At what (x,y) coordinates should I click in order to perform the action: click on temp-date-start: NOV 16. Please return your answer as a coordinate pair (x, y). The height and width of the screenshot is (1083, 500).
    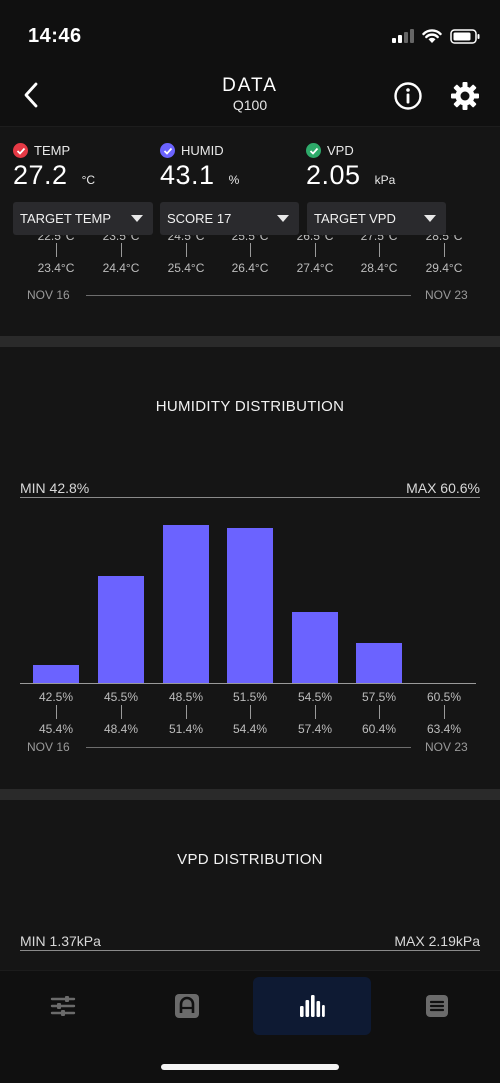
    Looking at the image, I should click on (48, 295).